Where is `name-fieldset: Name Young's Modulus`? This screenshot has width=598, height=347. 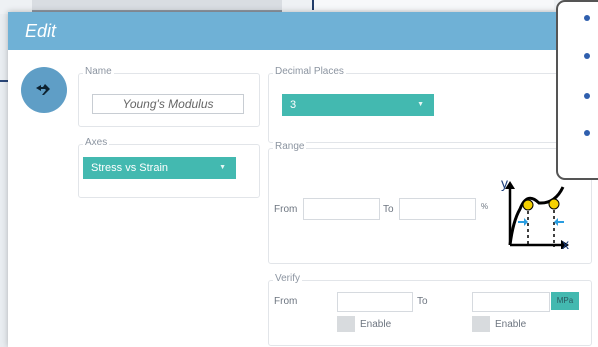
name-fieldset: Name Young's Modulus is located at coordinates (169, 96).